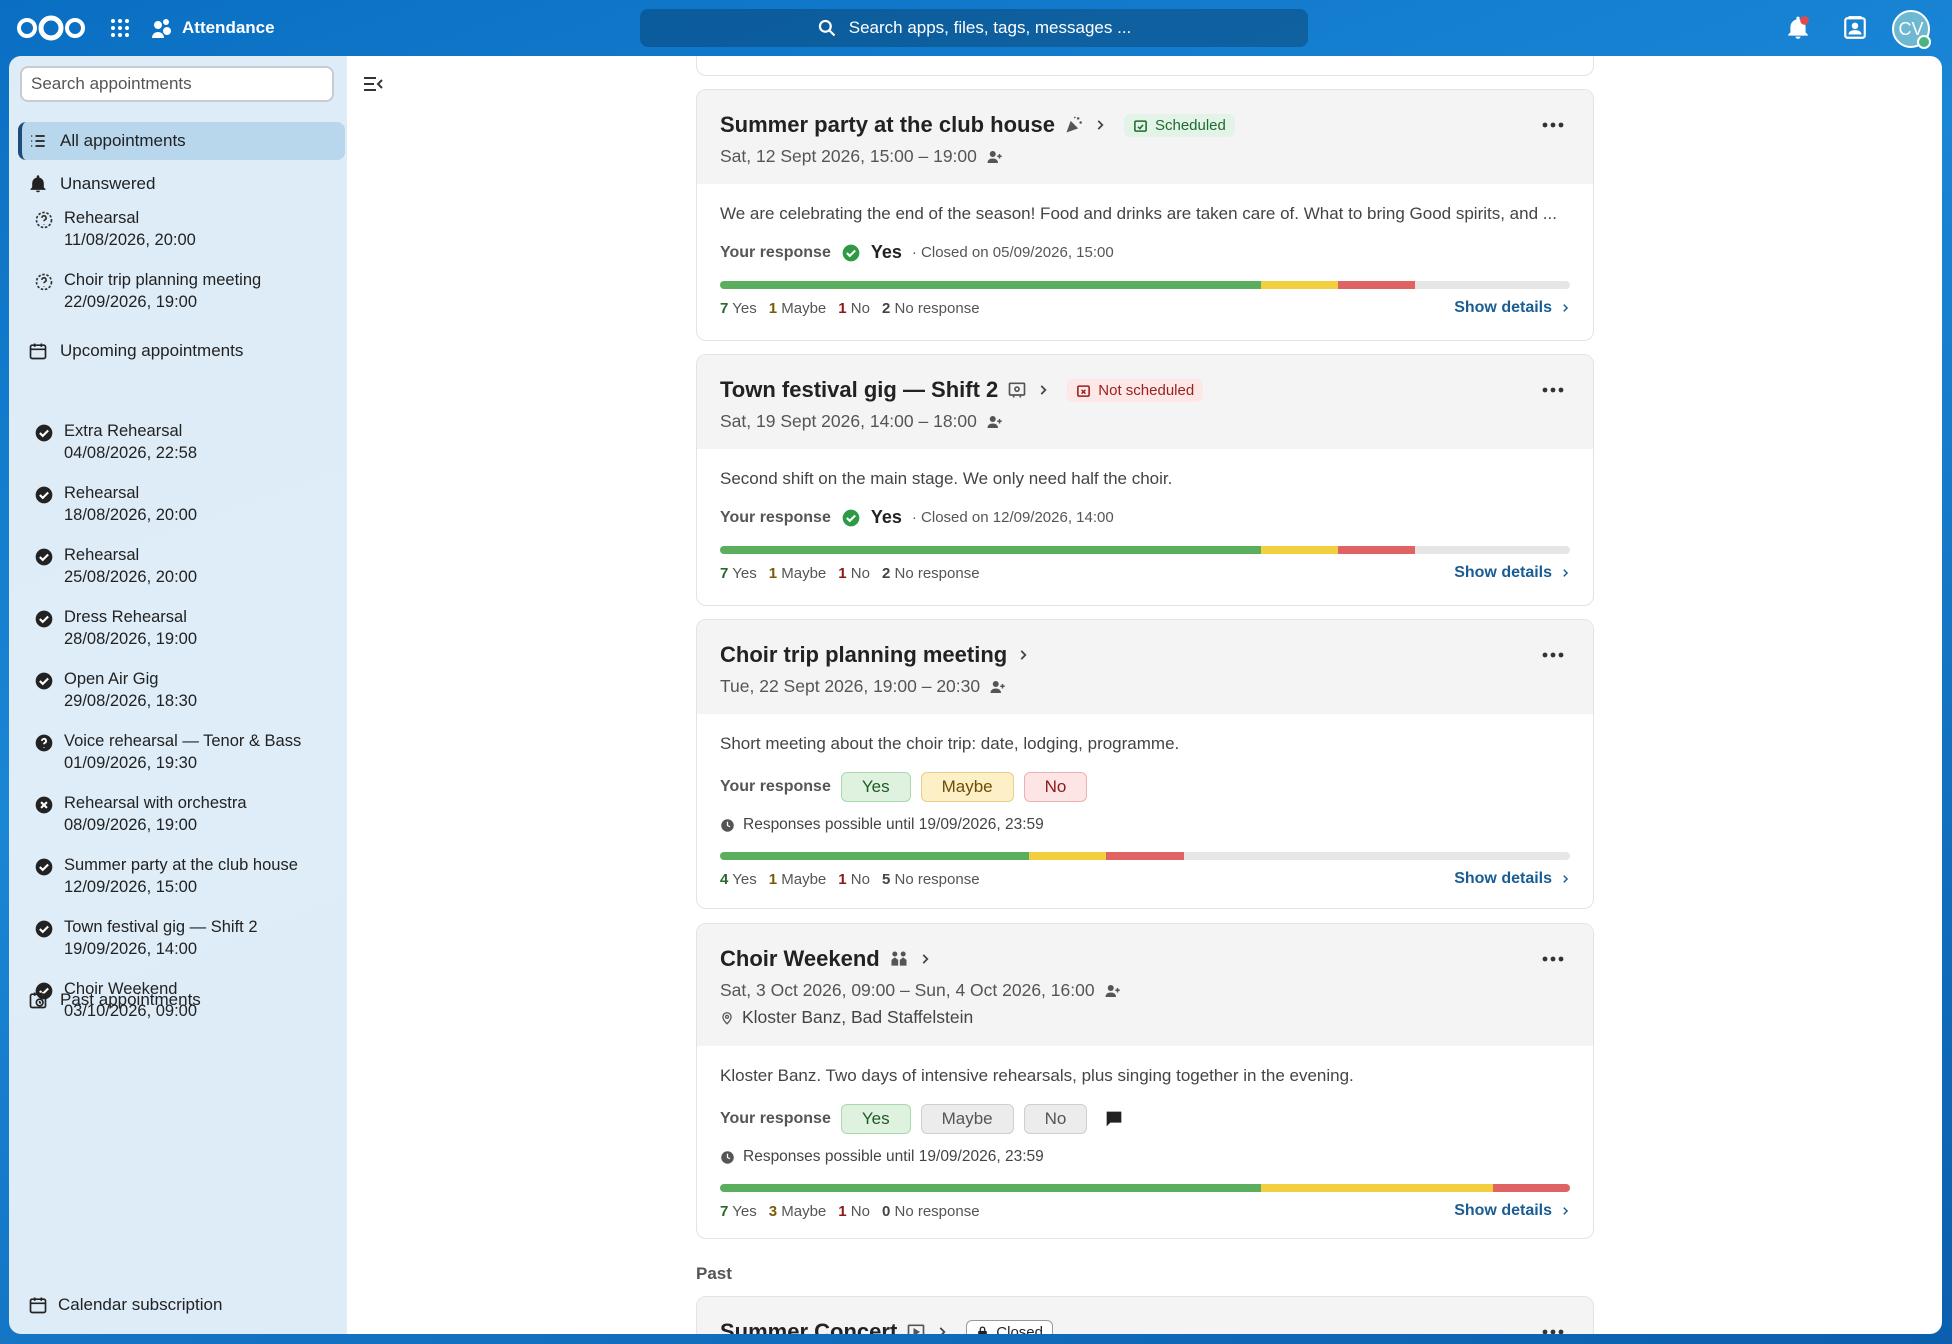 The height and width of the screenshot is (1344, 1952). Describe the element at coordinates (155, 803) in the screenshot. I see `upcoming-item-title: Rehearsal with orchestra` at that location.